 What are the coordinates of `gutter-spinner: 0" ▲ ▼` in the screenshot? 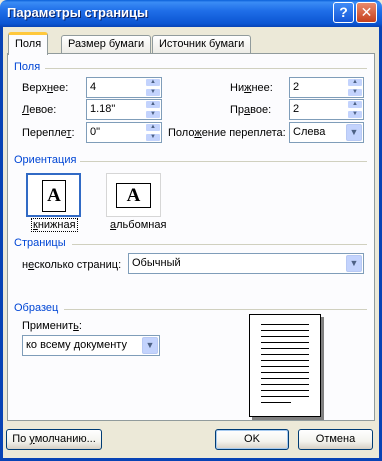 It's located at (124, 132).